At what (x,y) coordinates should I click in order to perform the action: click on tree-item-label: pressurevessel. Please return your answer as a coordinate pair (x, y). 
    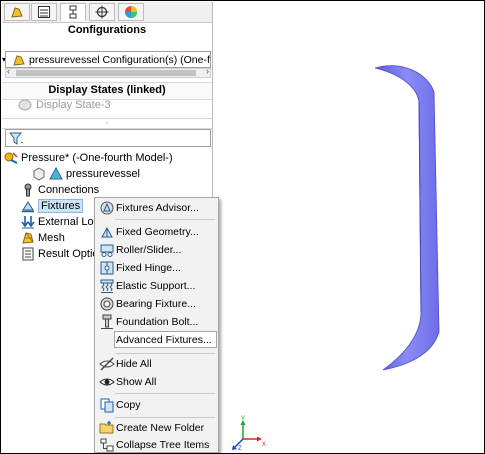
    Looking at the image, I should click on (103, 174).